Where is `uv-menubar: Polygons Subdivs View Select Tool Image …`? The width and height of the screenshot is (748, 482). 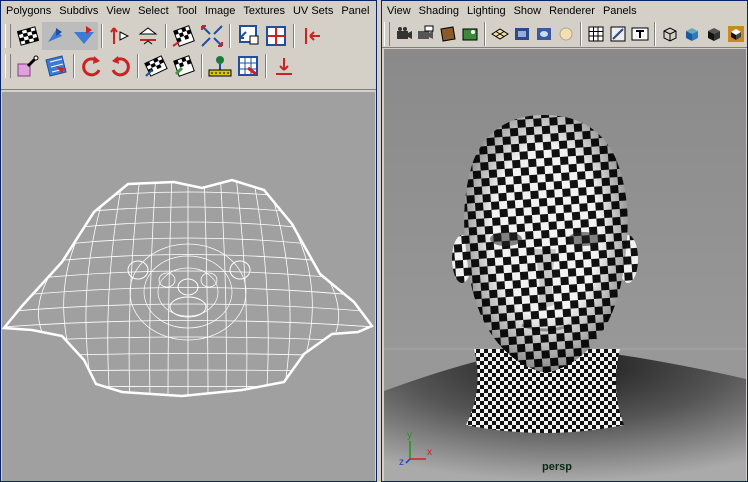
uv-menubar: Polygons Subdivs View Select Tool Image … is located at coordinates (188, 11).